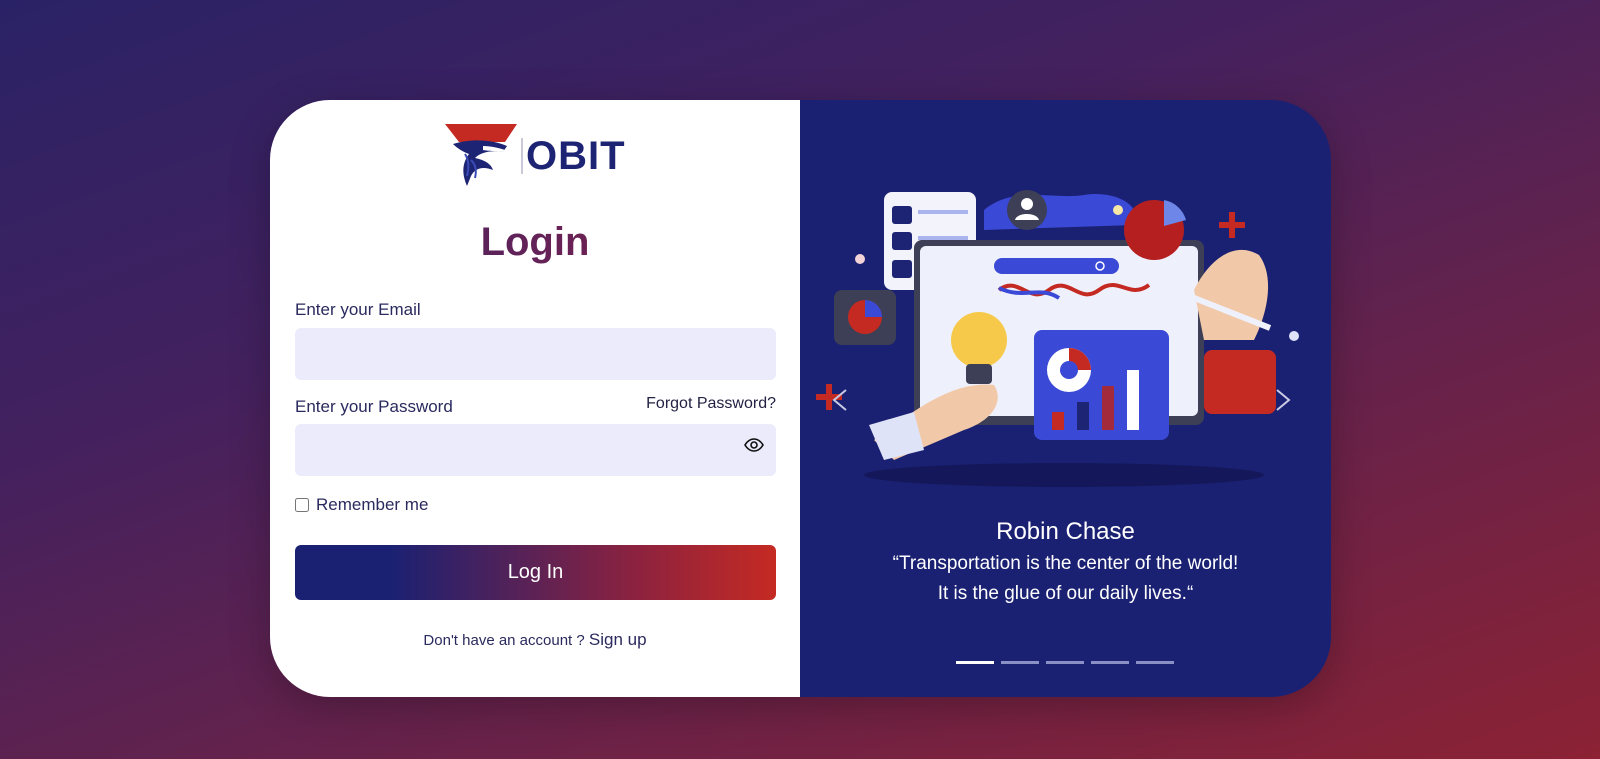 This screenshot has height=759, width=1600. I want to click on signup-prompt: Don't have an account ? Sign up, so click(535, 640).